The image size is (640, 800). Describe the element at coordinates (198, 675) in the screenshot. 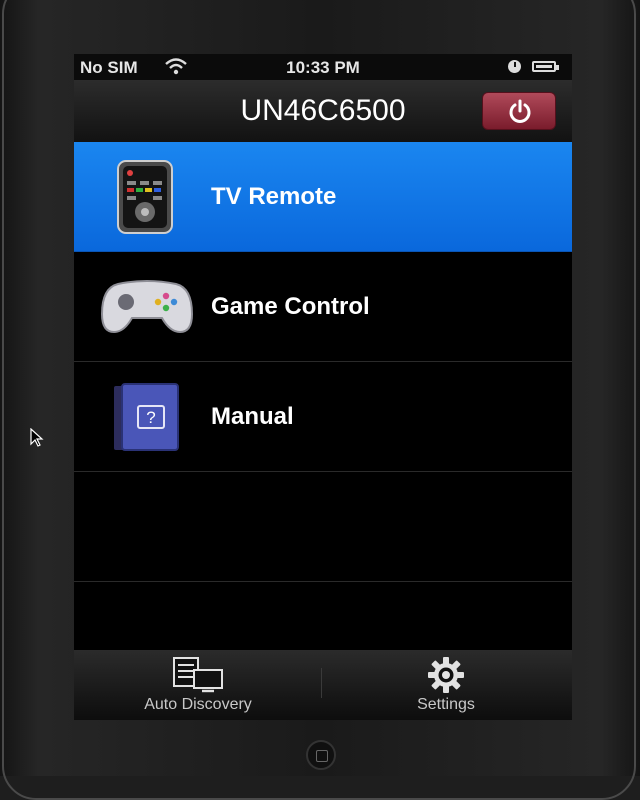

I see `auto-discovery-icon` at that location.